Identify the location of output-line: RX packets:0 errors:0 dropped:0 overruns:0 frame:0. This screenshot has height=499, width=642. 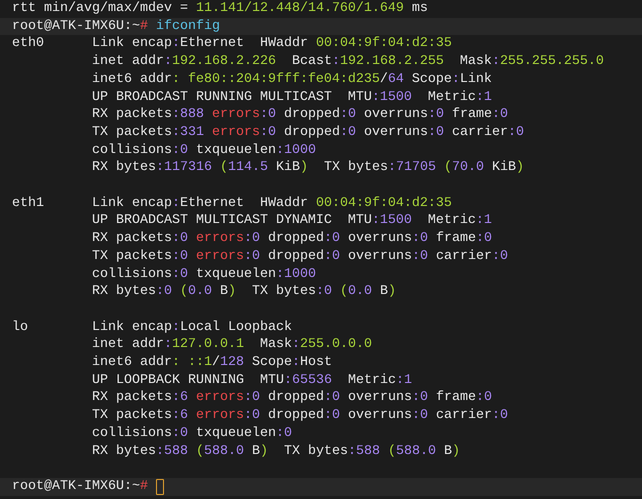
(291, 239).